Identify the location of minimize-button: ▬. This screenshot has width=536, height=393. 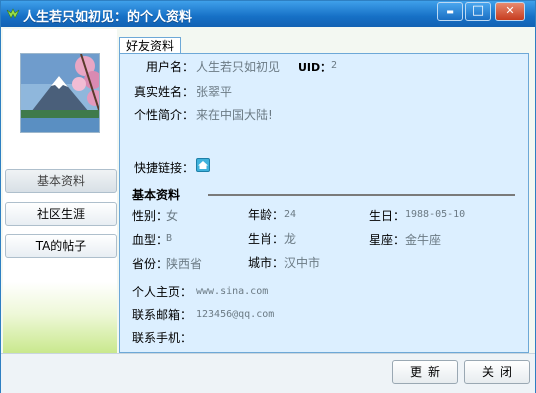
(450, 11).